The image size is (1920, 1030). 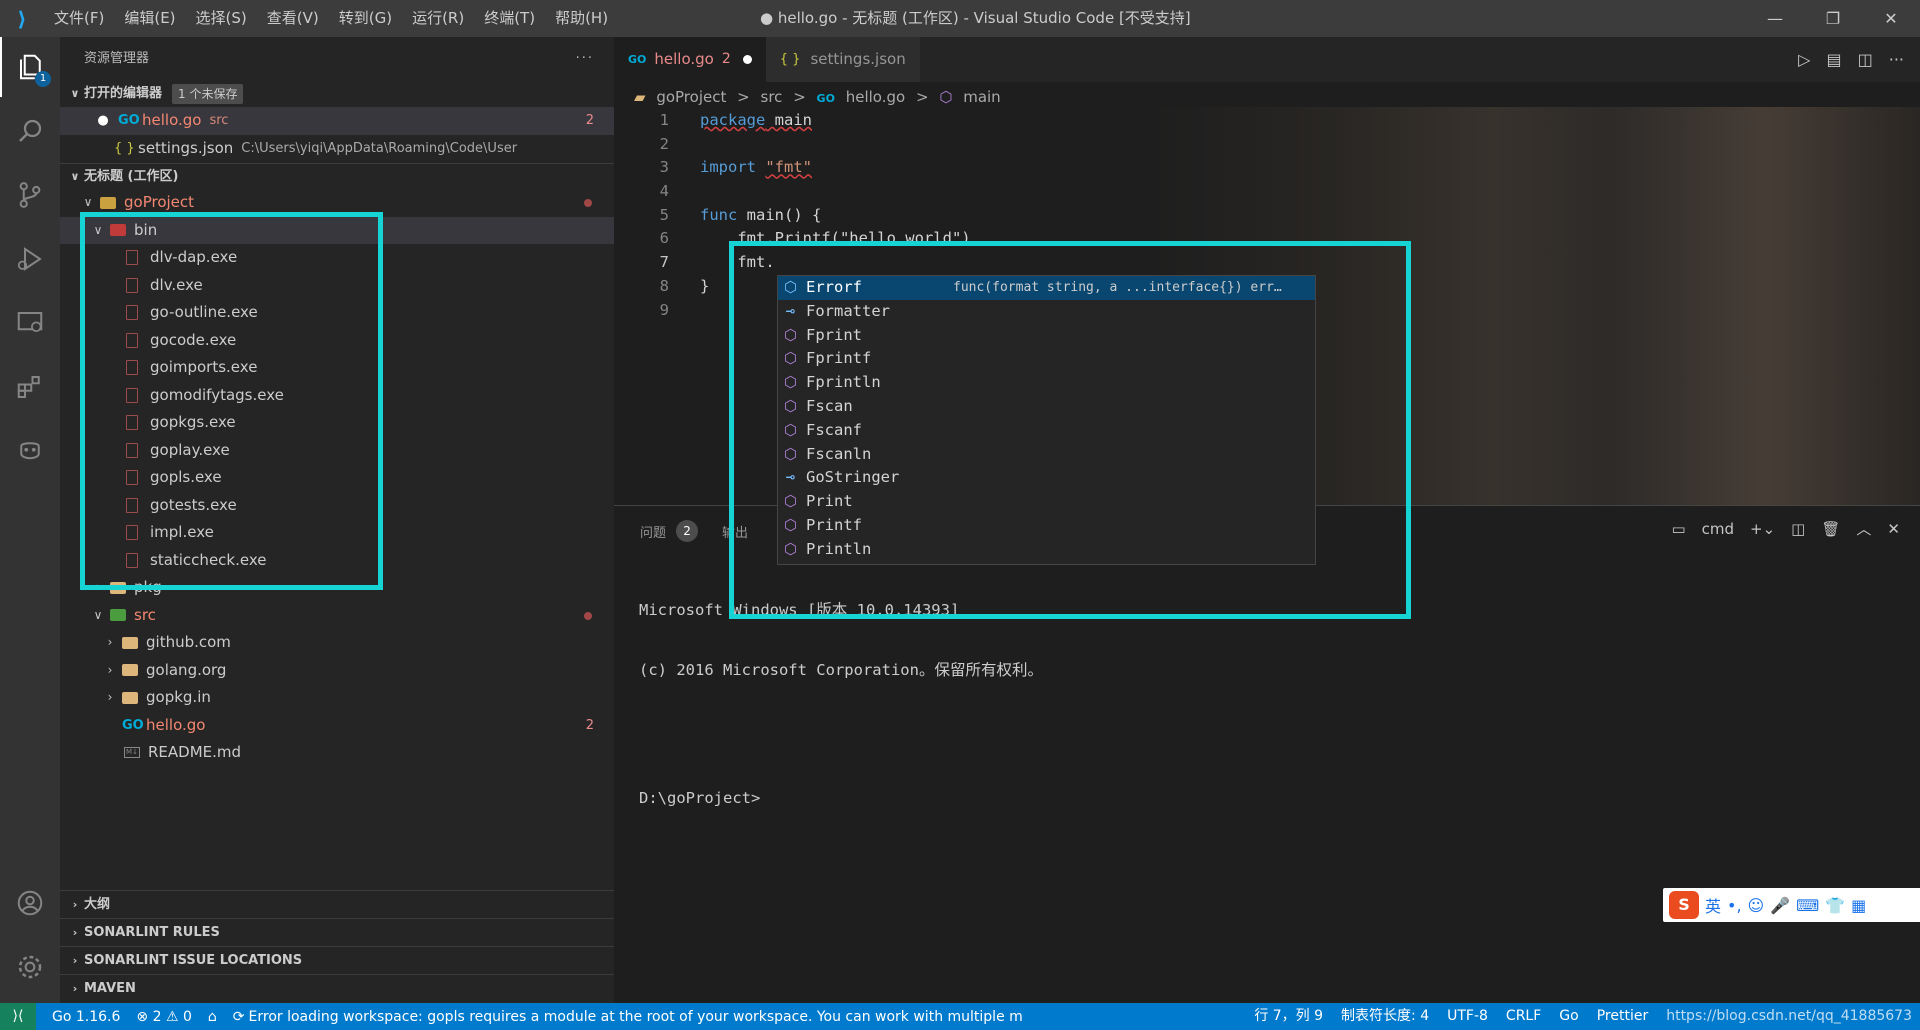 I want to click on keyword: package, so click(x=733, y=120).